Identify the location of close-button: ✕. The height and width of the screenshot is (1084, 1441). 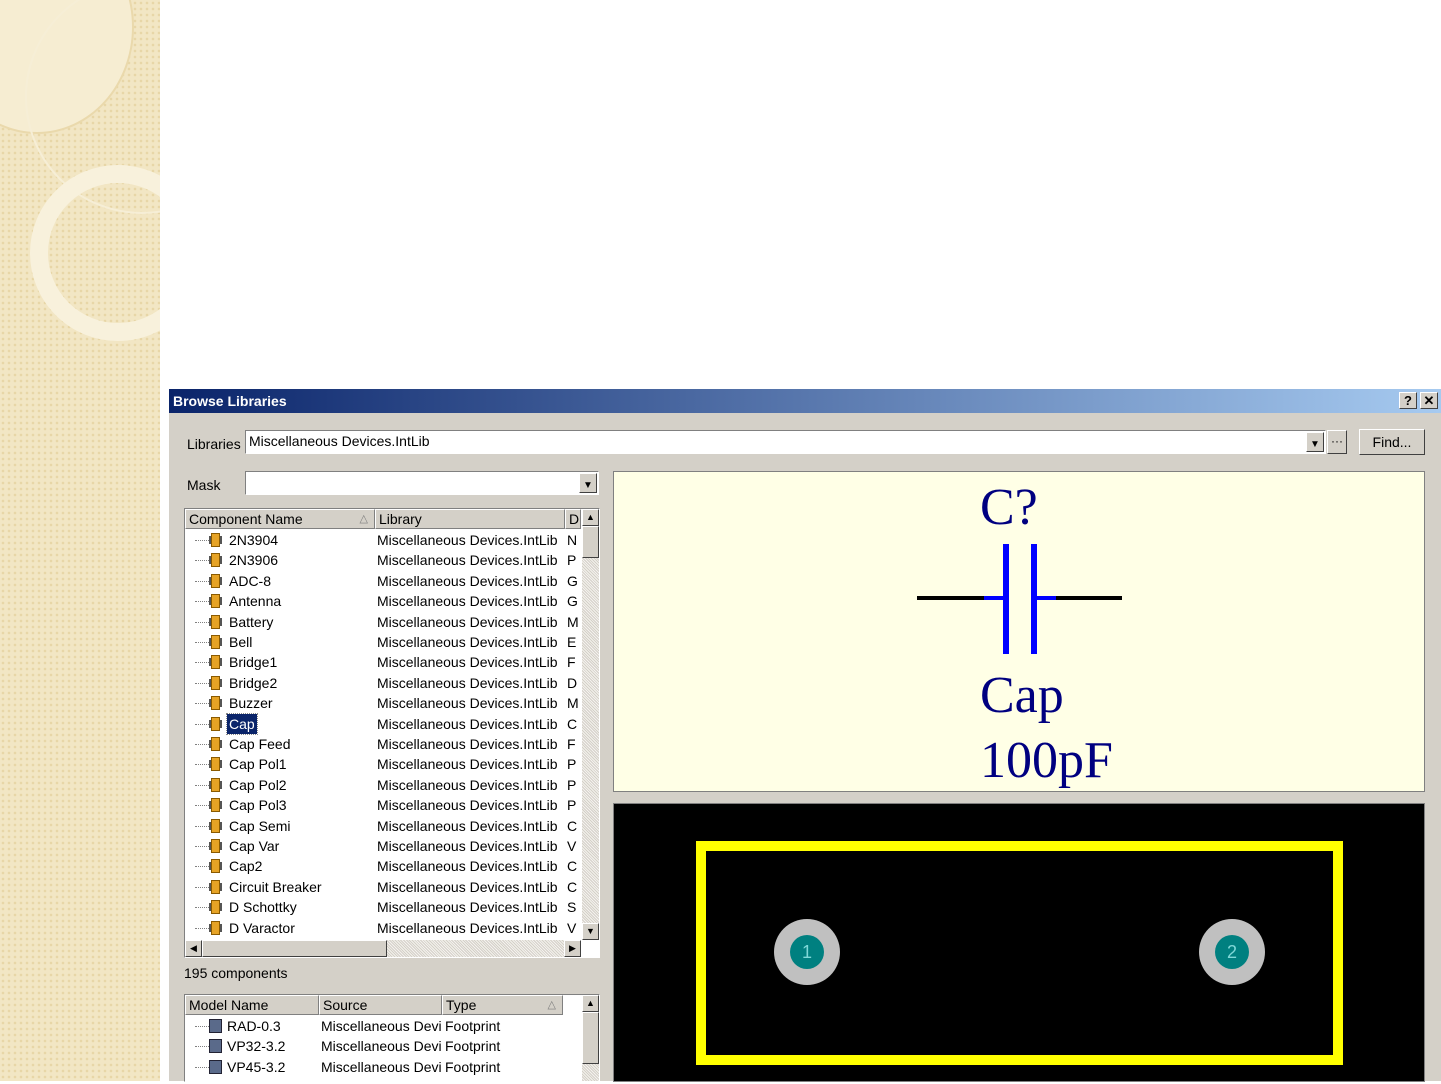
(1429, 400).